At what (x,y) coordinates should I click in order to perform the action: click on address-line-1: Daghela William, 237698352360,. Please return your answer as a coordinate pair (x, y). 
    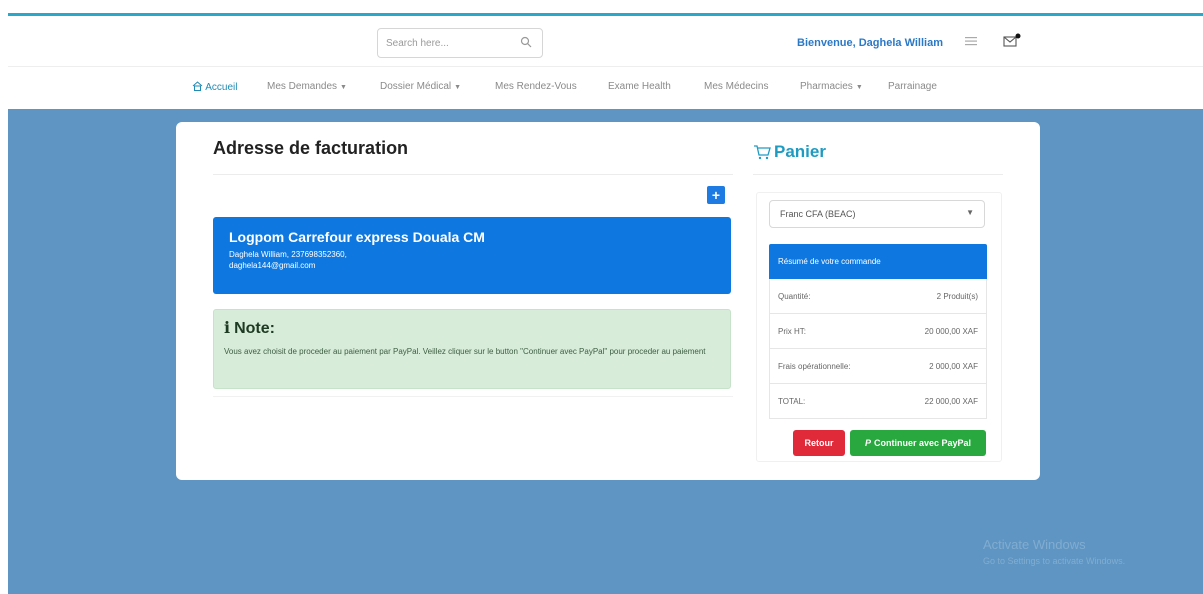
    Looking at the image, I should click on (288, 254).